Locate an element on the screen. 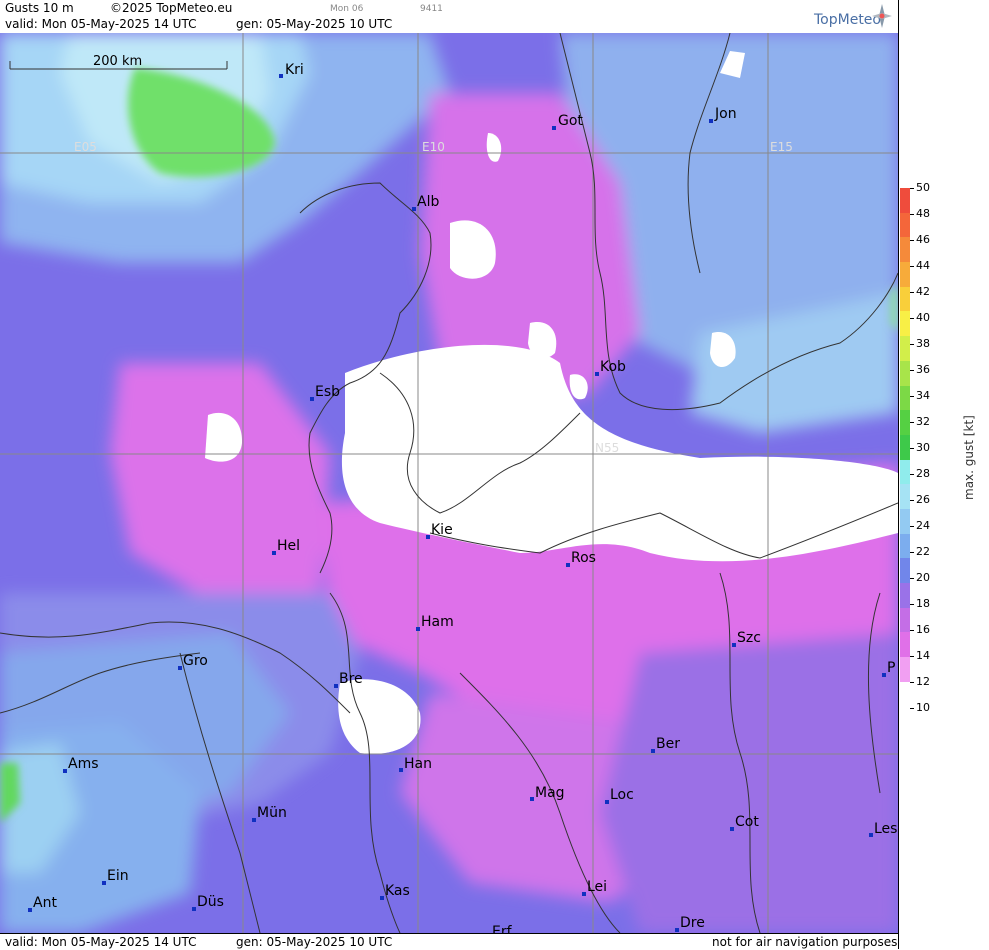 This screenshot has width=989, height=950. valid-time: valid: Mon 05-May-2025 14 UTC is located at coordinates (101, 24).